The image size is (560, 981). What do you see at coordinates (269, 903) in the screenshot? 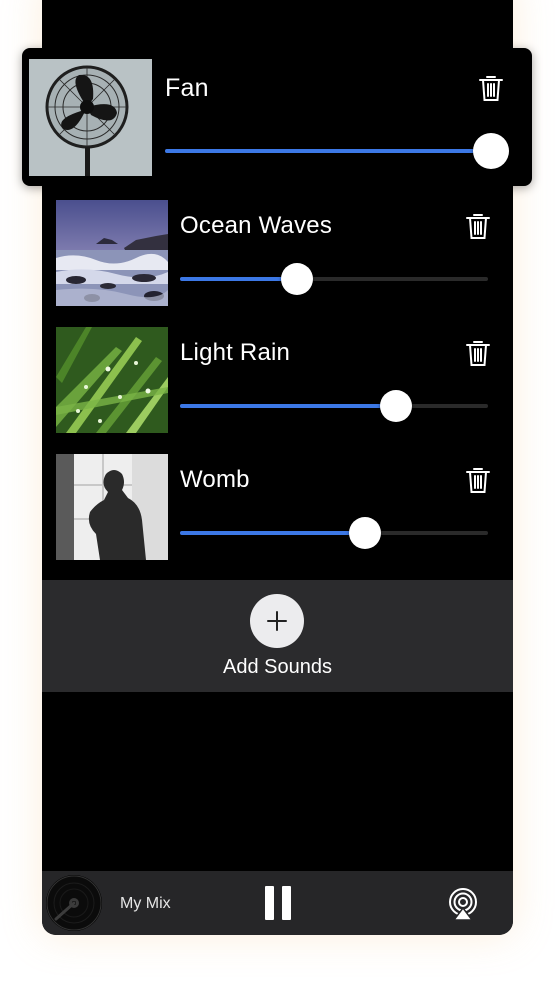
I see `pause-icon` at bounding box center [269, 903].